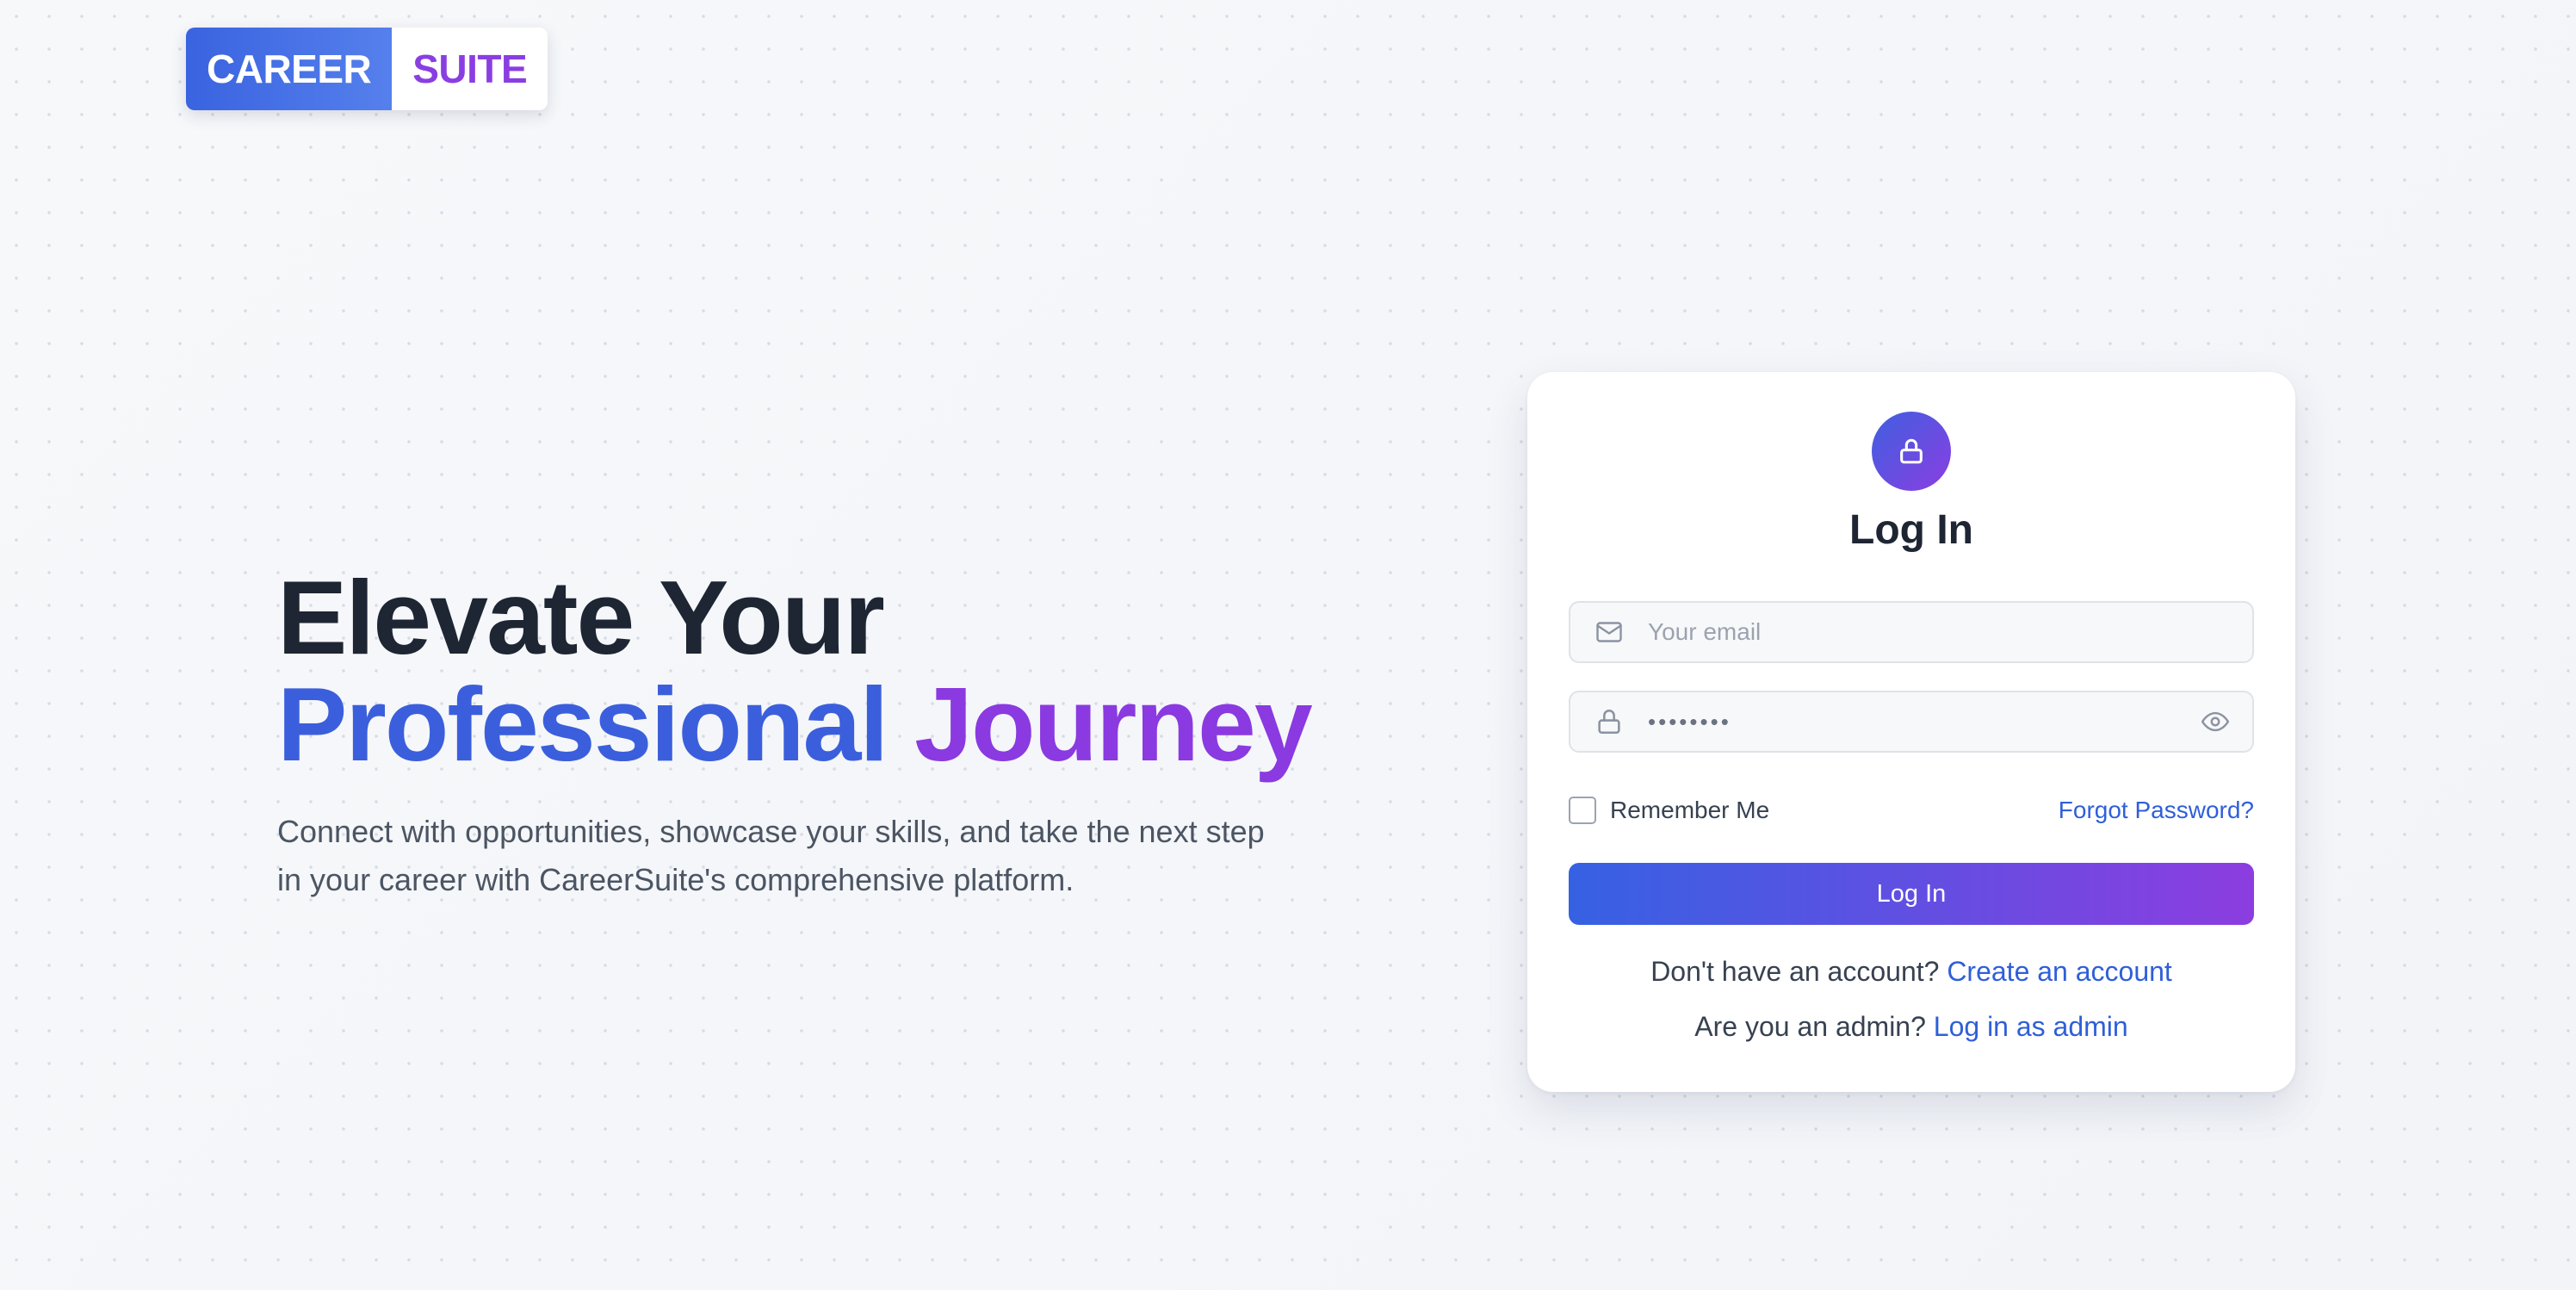  Describe the element at coordinates (1912, 452) in the screenshot. I see `lock-icon` at that location.